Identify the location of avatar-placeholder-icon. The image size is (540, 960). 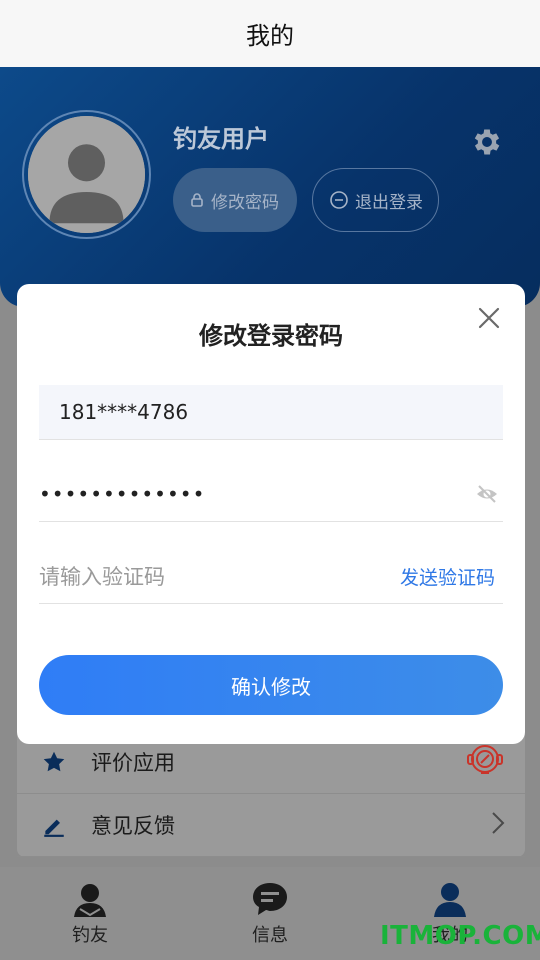
(86, 174).